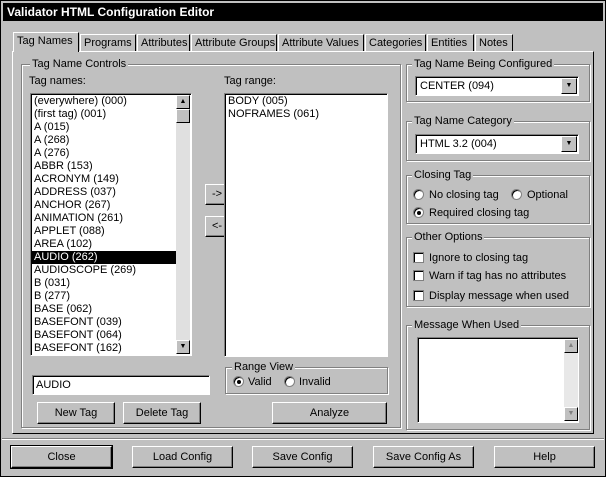  I want to click on tag-category-select: HTML 3.2 (004) ▼, so click(497, 144).